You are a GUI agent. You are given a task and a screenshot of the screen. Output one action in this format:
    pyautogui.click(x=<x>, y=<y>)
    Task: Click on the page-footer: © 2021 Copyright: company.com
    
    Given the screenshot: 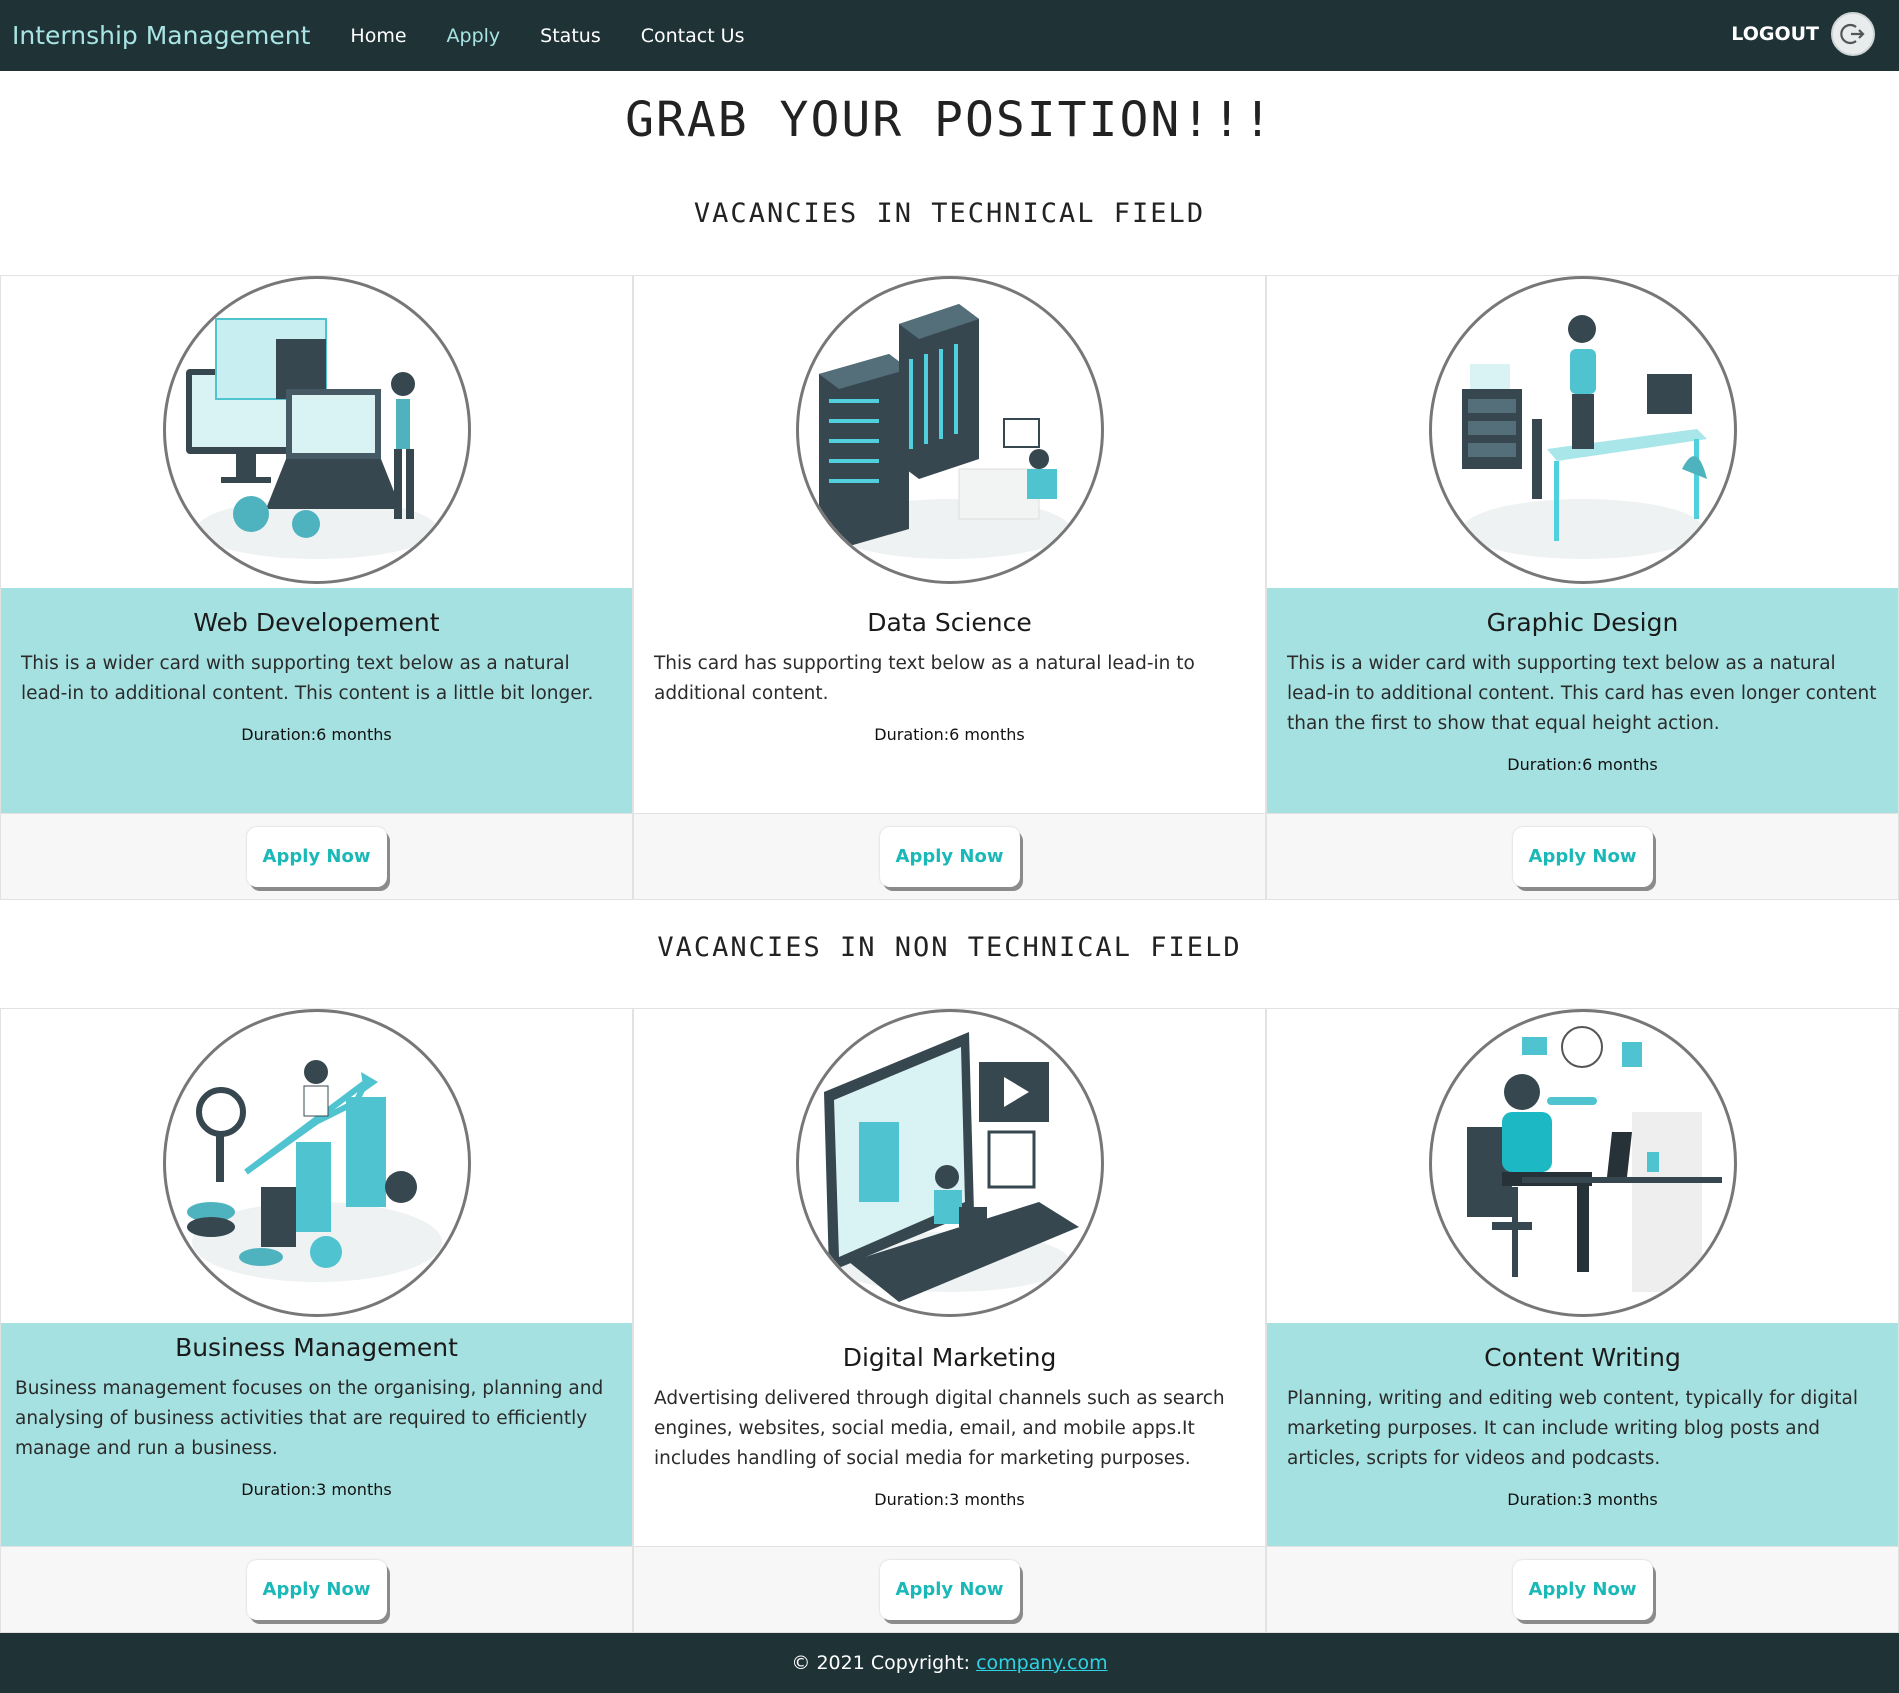 What is the action you would take?
    pyautogui.click(x=949, y=1663)
    